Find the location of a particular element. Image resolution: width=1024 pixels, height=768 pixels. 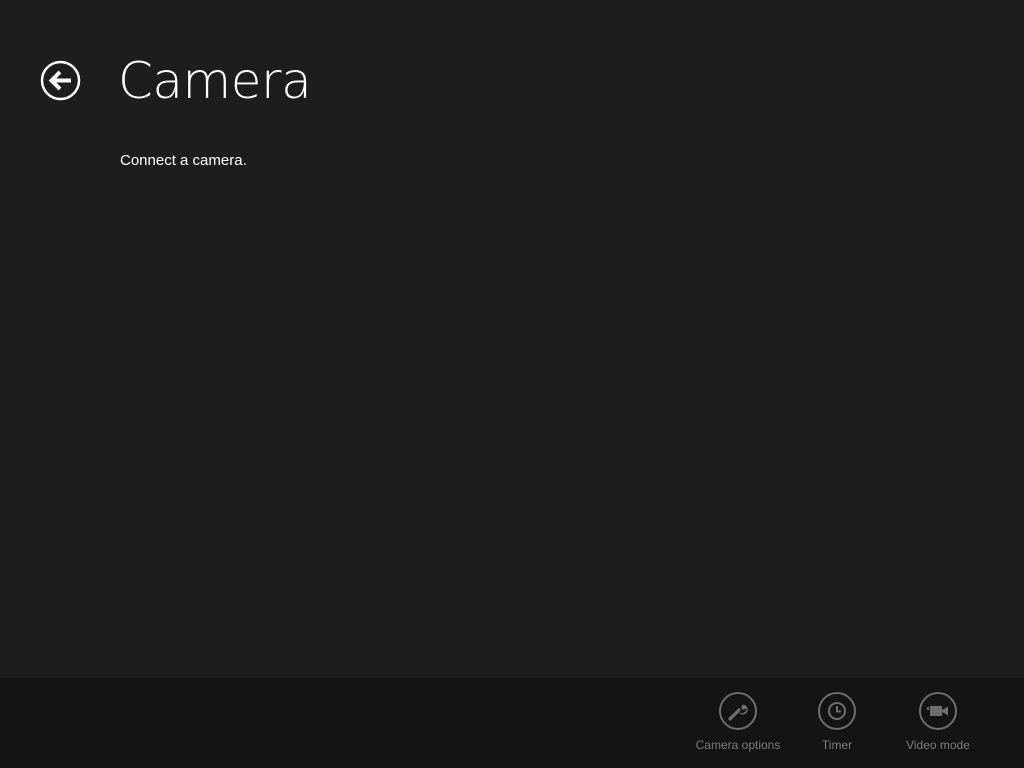

video-mode-label: Video mode is located at coordinates (938, 745).